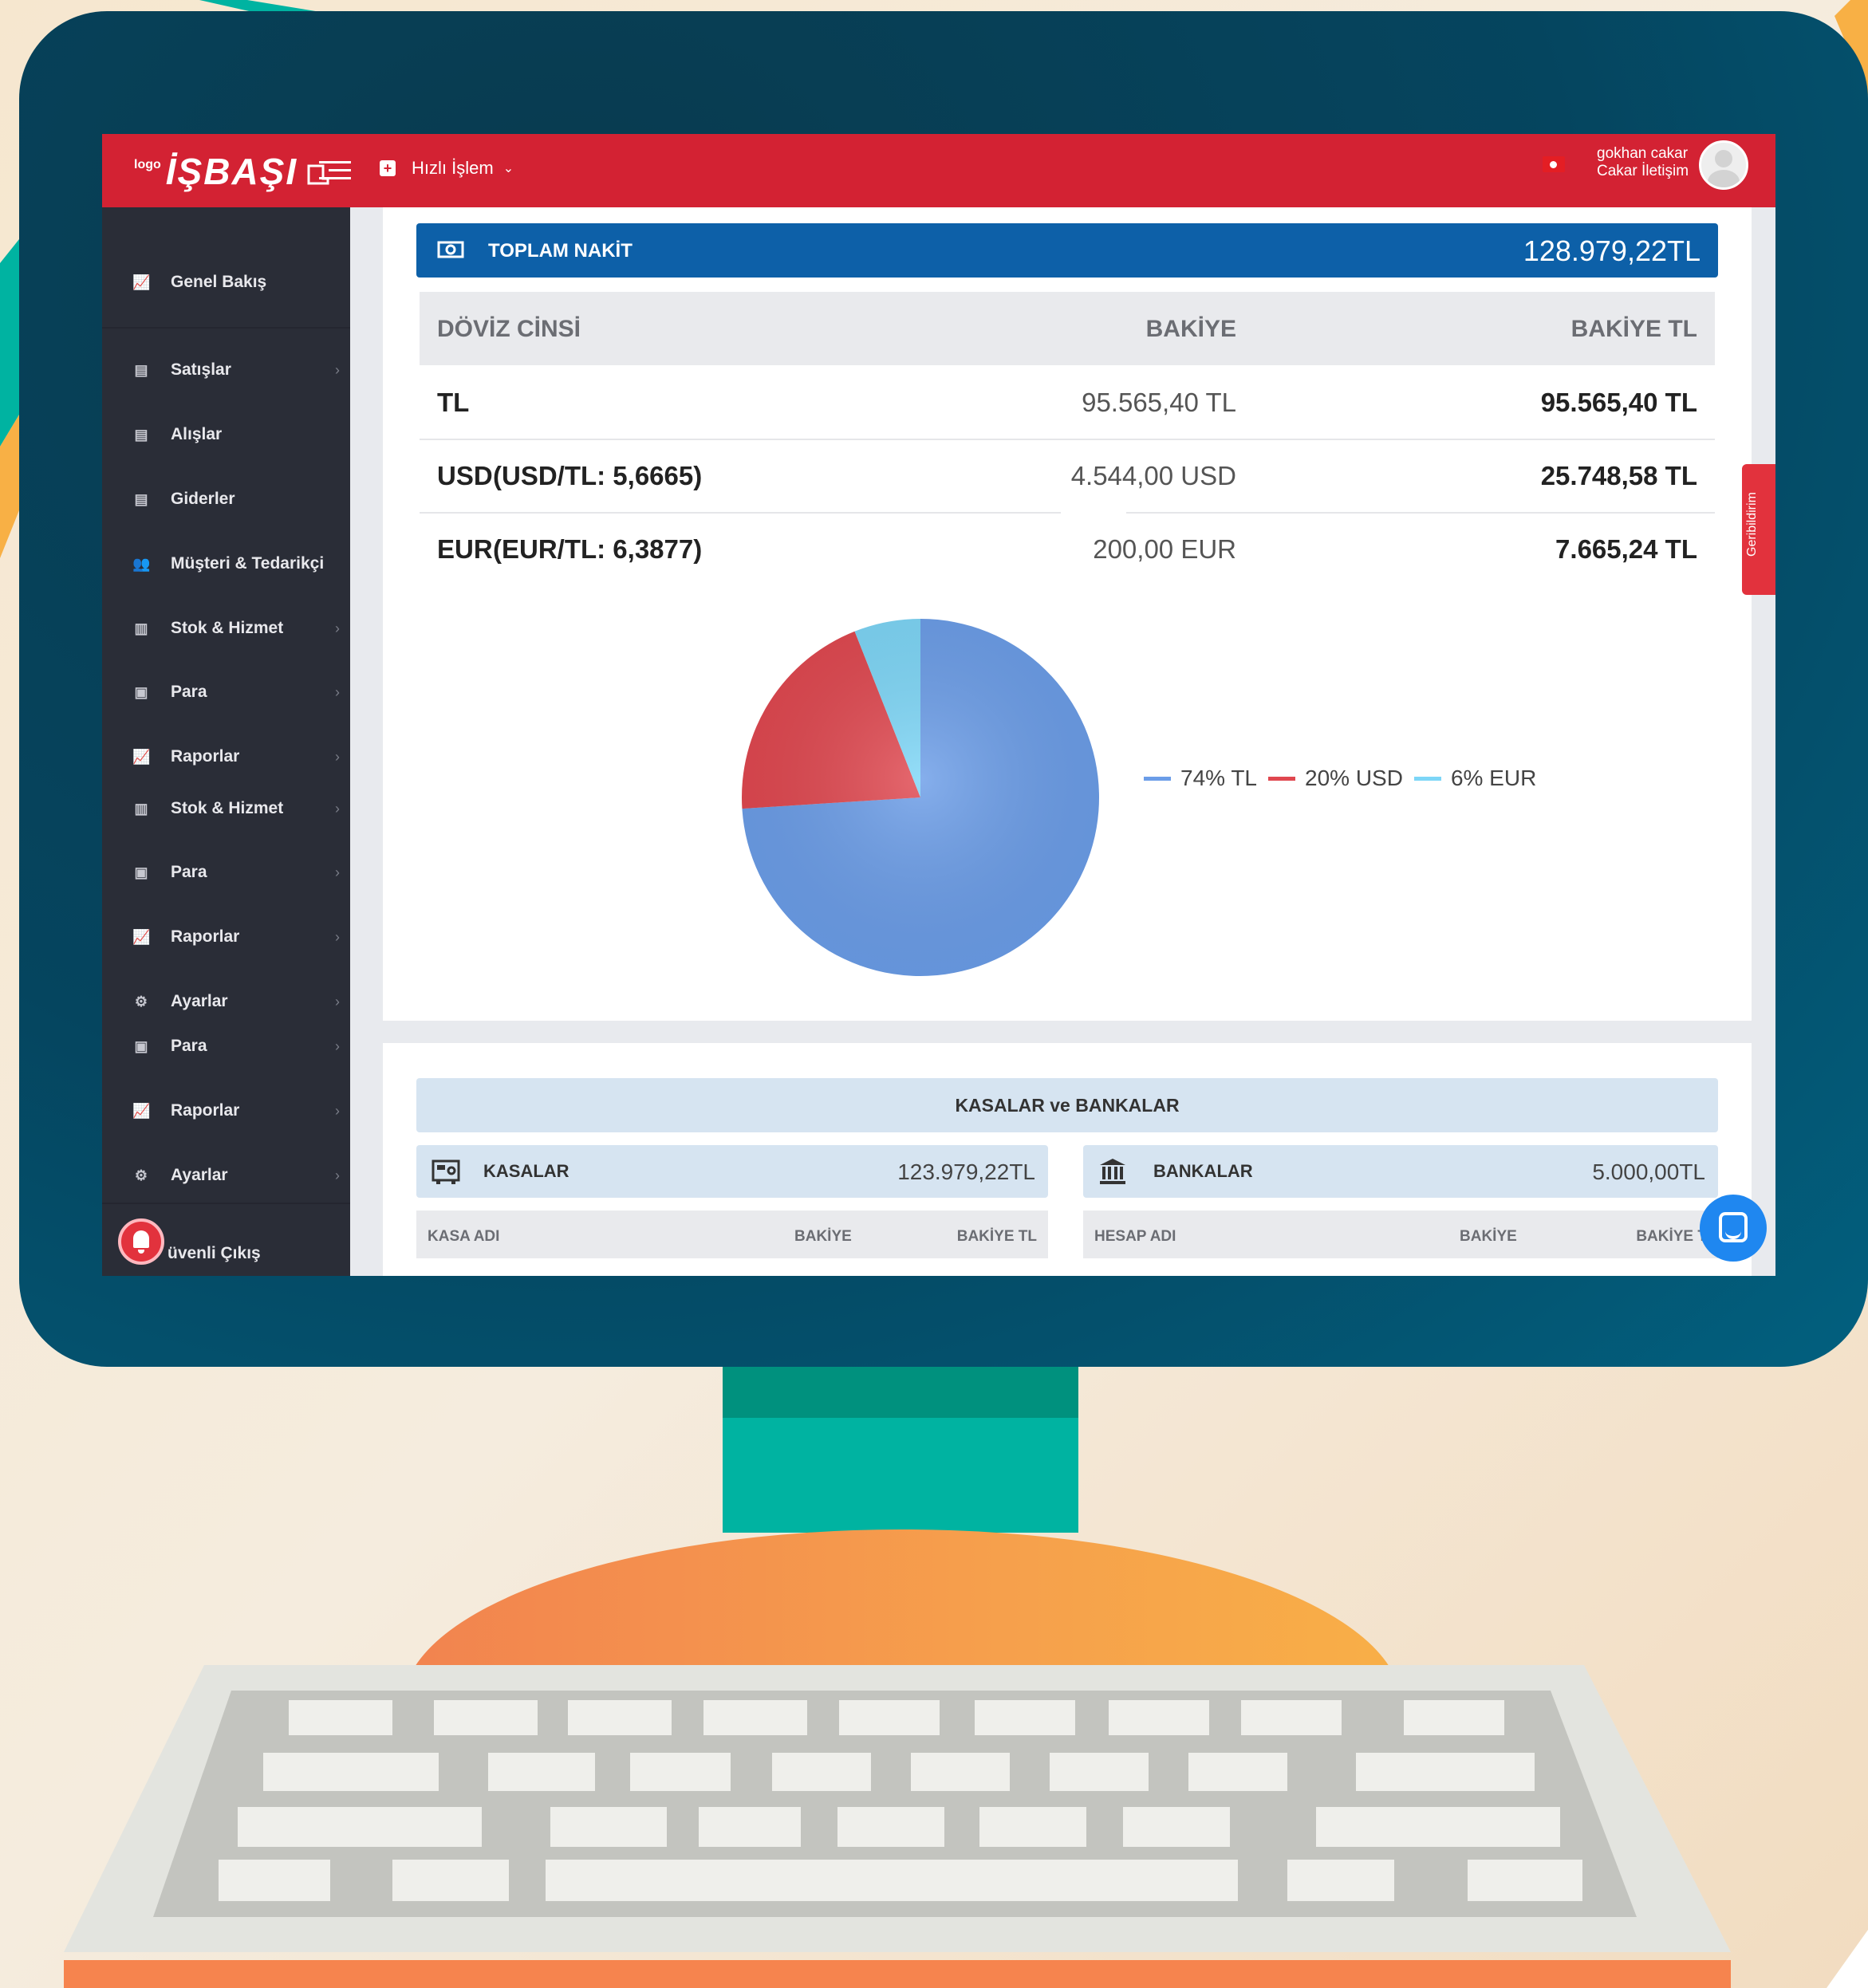  What do you see at coordinates (966, 1171) in the screenshot?
I see `kasalar-total: 123.979,22TL` at bounding box center [966, 1171].